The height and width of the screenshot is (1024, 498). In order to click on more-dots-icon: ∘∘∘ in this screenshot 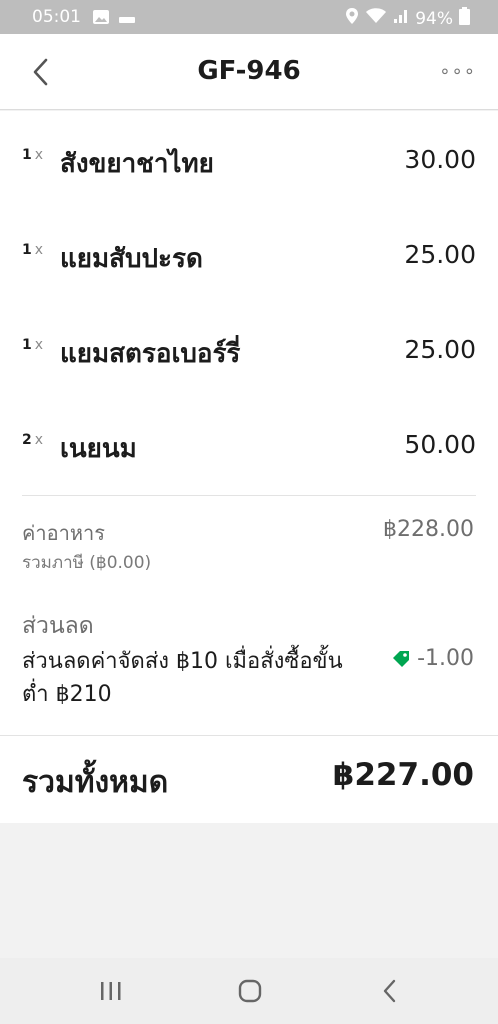, I will do `click(457, 71)`.